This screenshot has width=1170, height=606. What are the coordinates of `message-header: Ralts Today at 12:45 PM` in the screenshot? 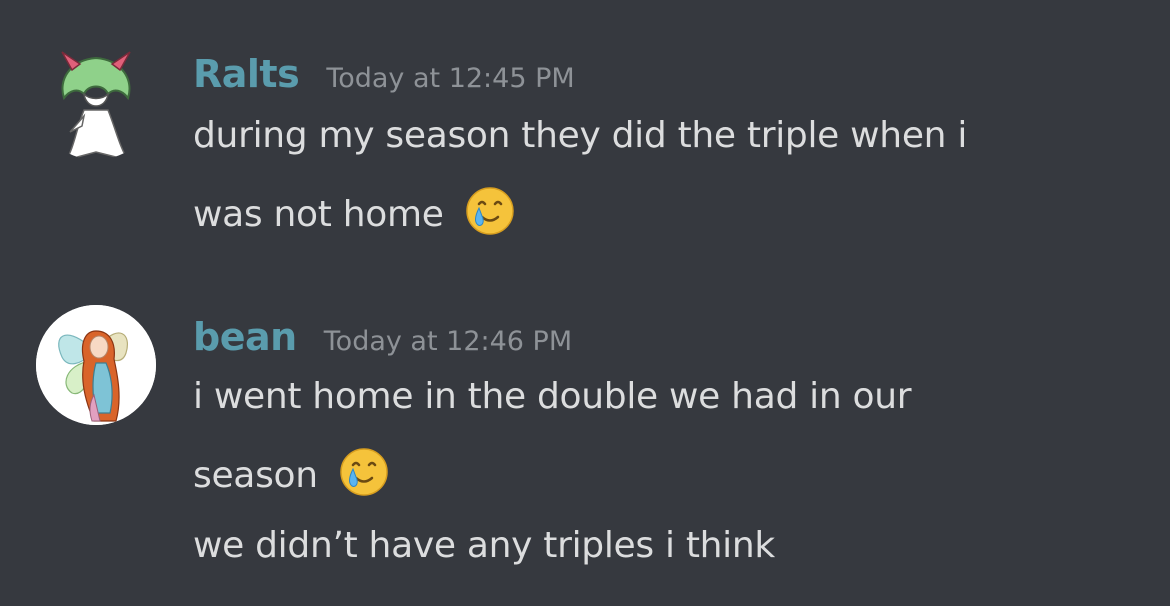 It's located at (384, 74).